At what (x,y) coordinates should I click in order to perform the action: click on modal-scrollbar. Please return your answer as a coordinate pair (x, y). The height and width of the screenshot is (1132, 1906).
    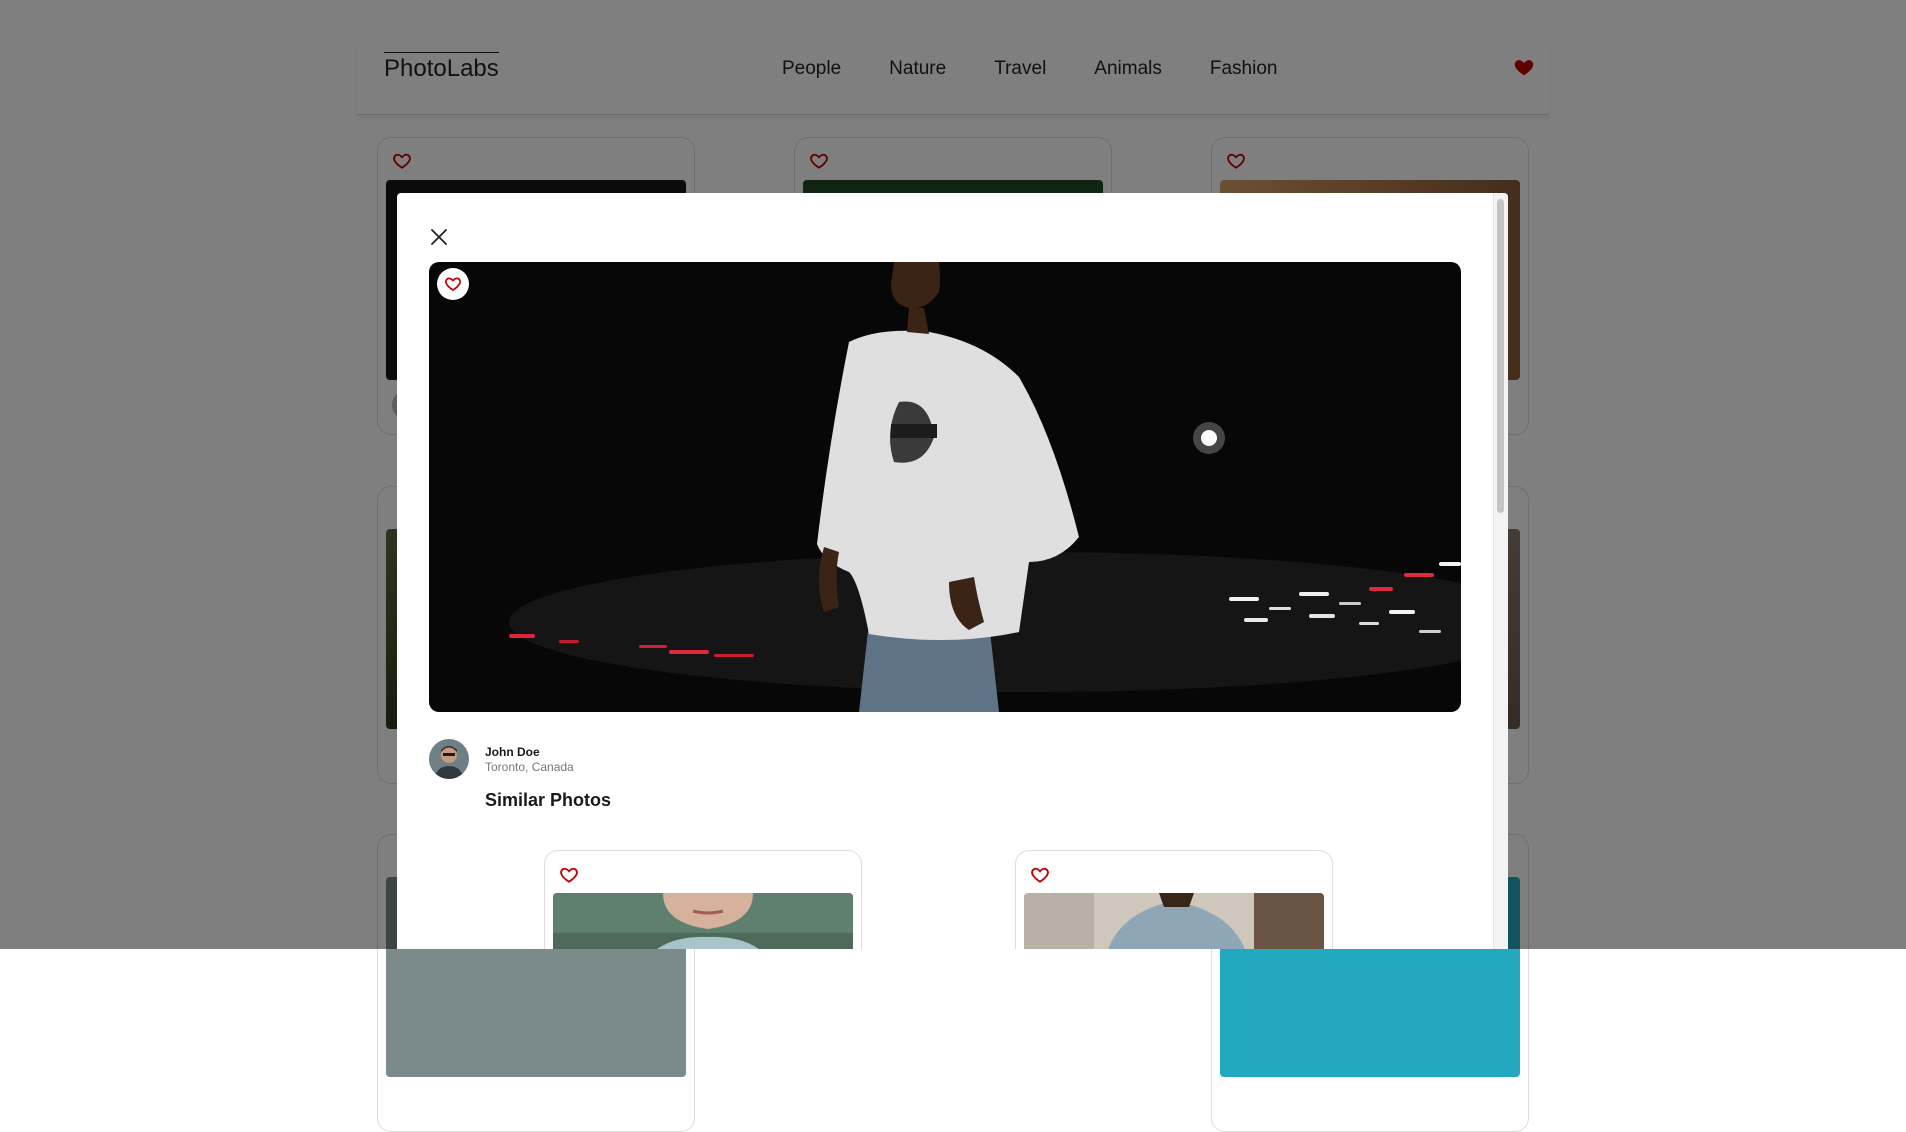
    Looking at the image, I should click on (1500, 571).